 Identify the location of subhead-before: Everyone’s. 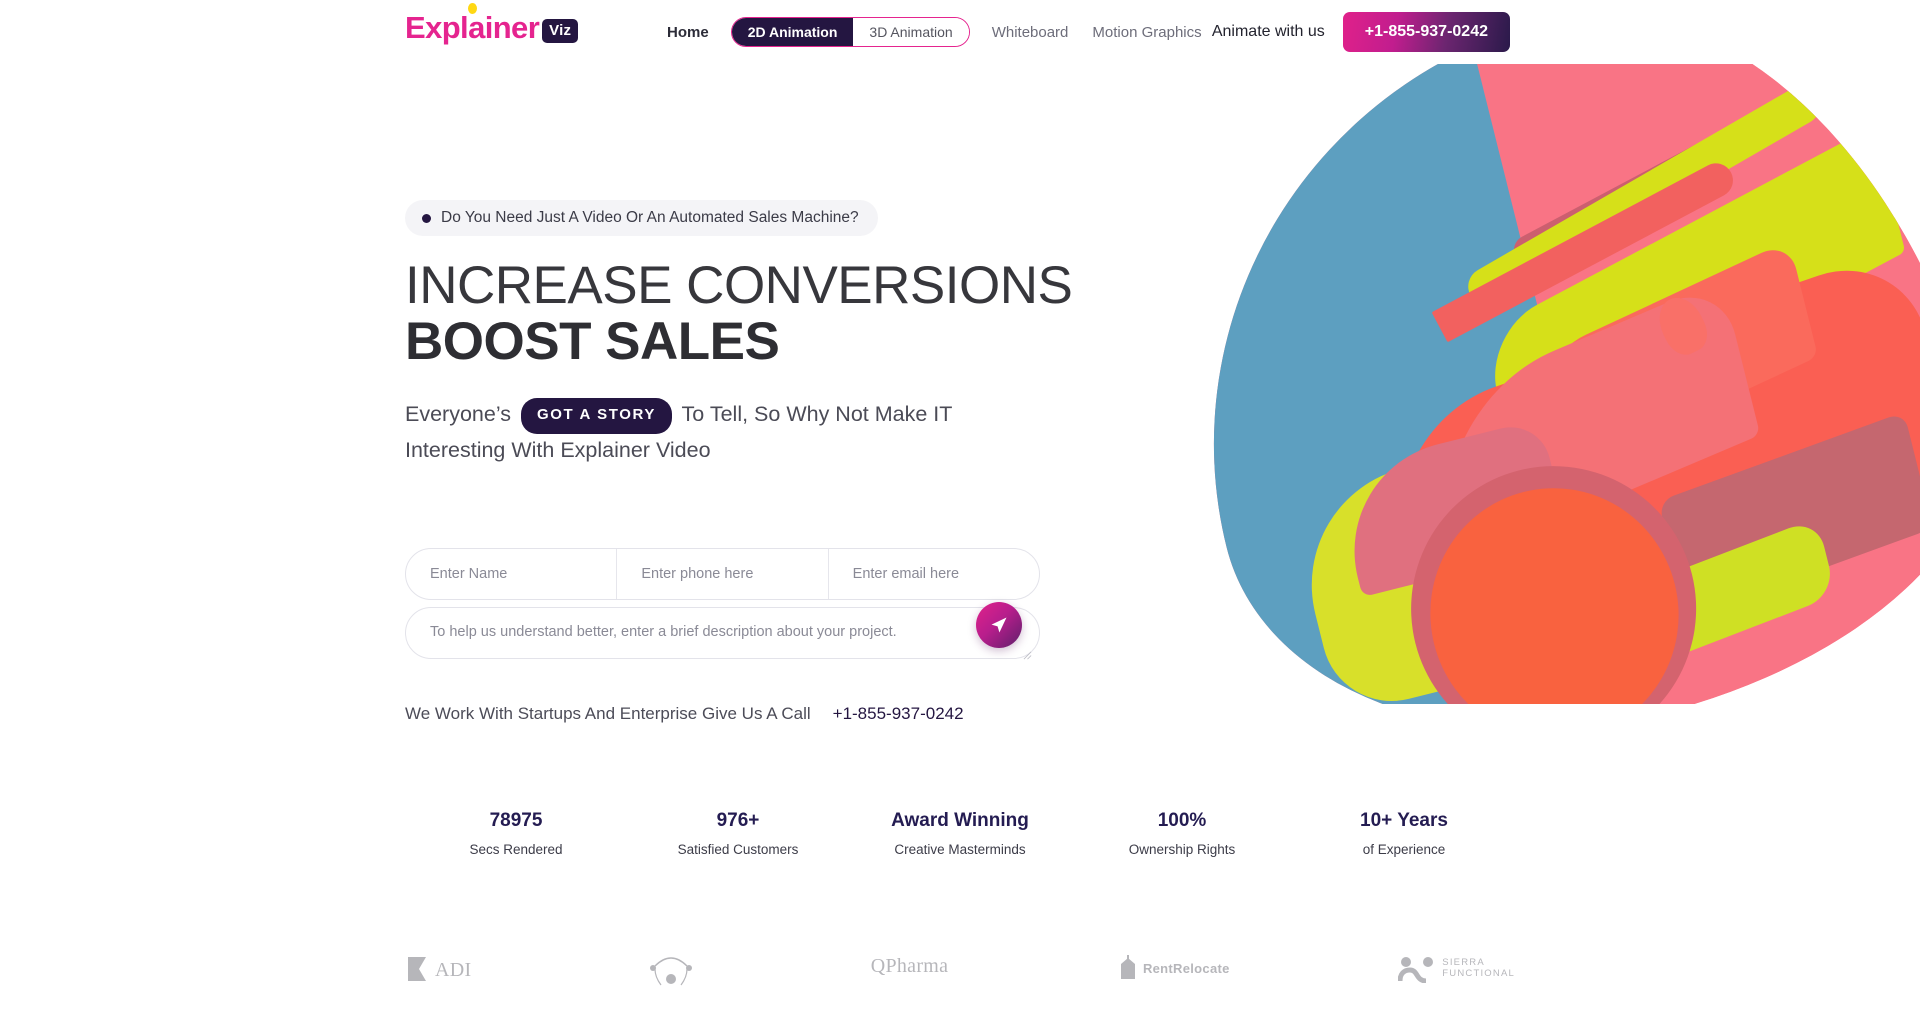
(458, 414).